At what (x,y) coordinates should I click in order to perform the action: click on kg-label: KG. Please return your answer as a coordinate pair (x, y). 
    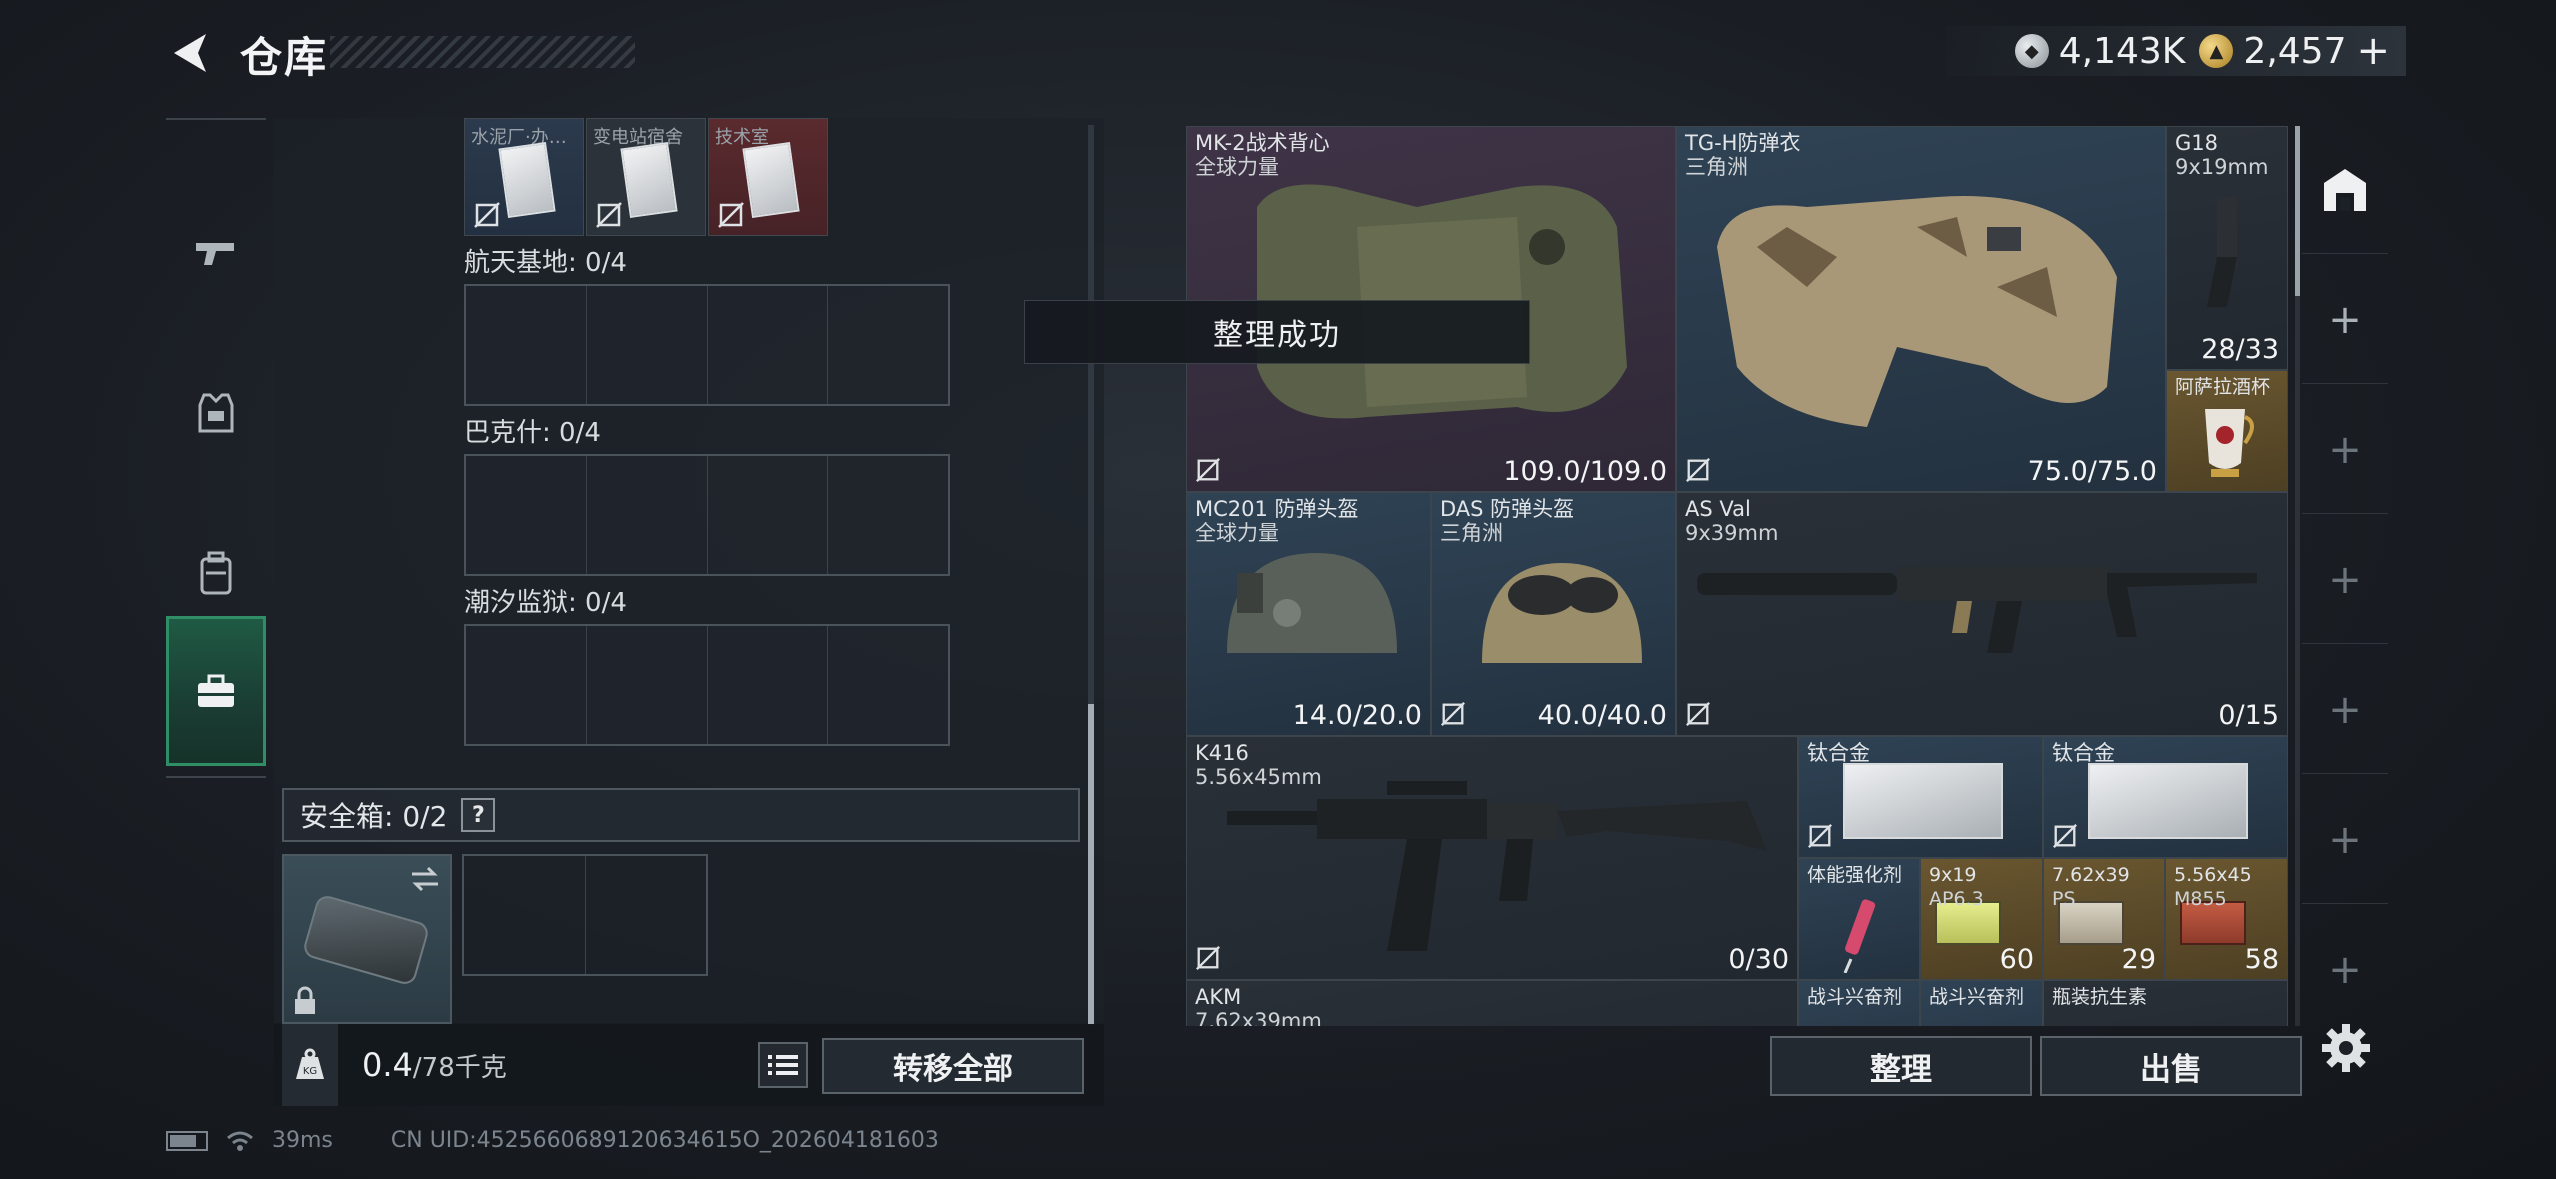
    Looking at the image, I should click on (310, 1071).